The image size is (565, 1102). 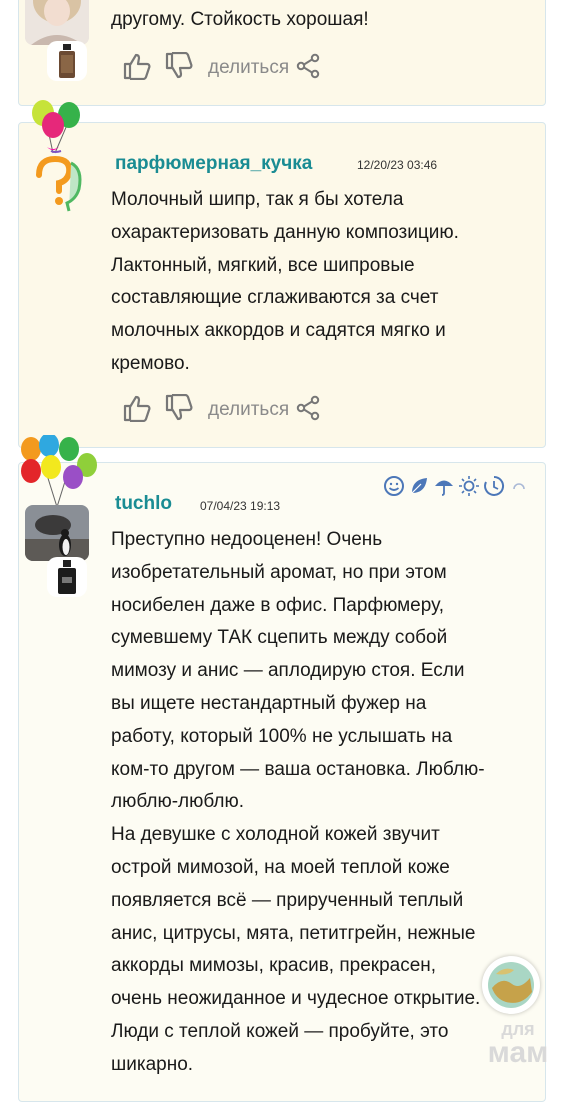 I want to click on smile-icon, so click(x=394, y=486).